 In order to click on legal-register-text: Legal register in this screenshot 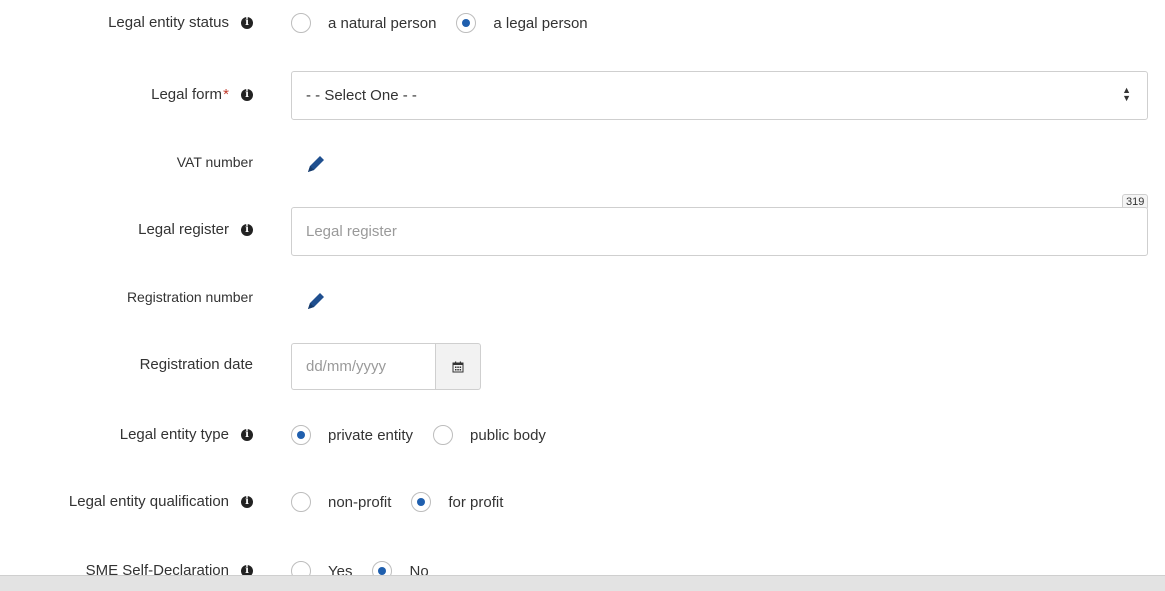, I will do `click(183, 229)`.